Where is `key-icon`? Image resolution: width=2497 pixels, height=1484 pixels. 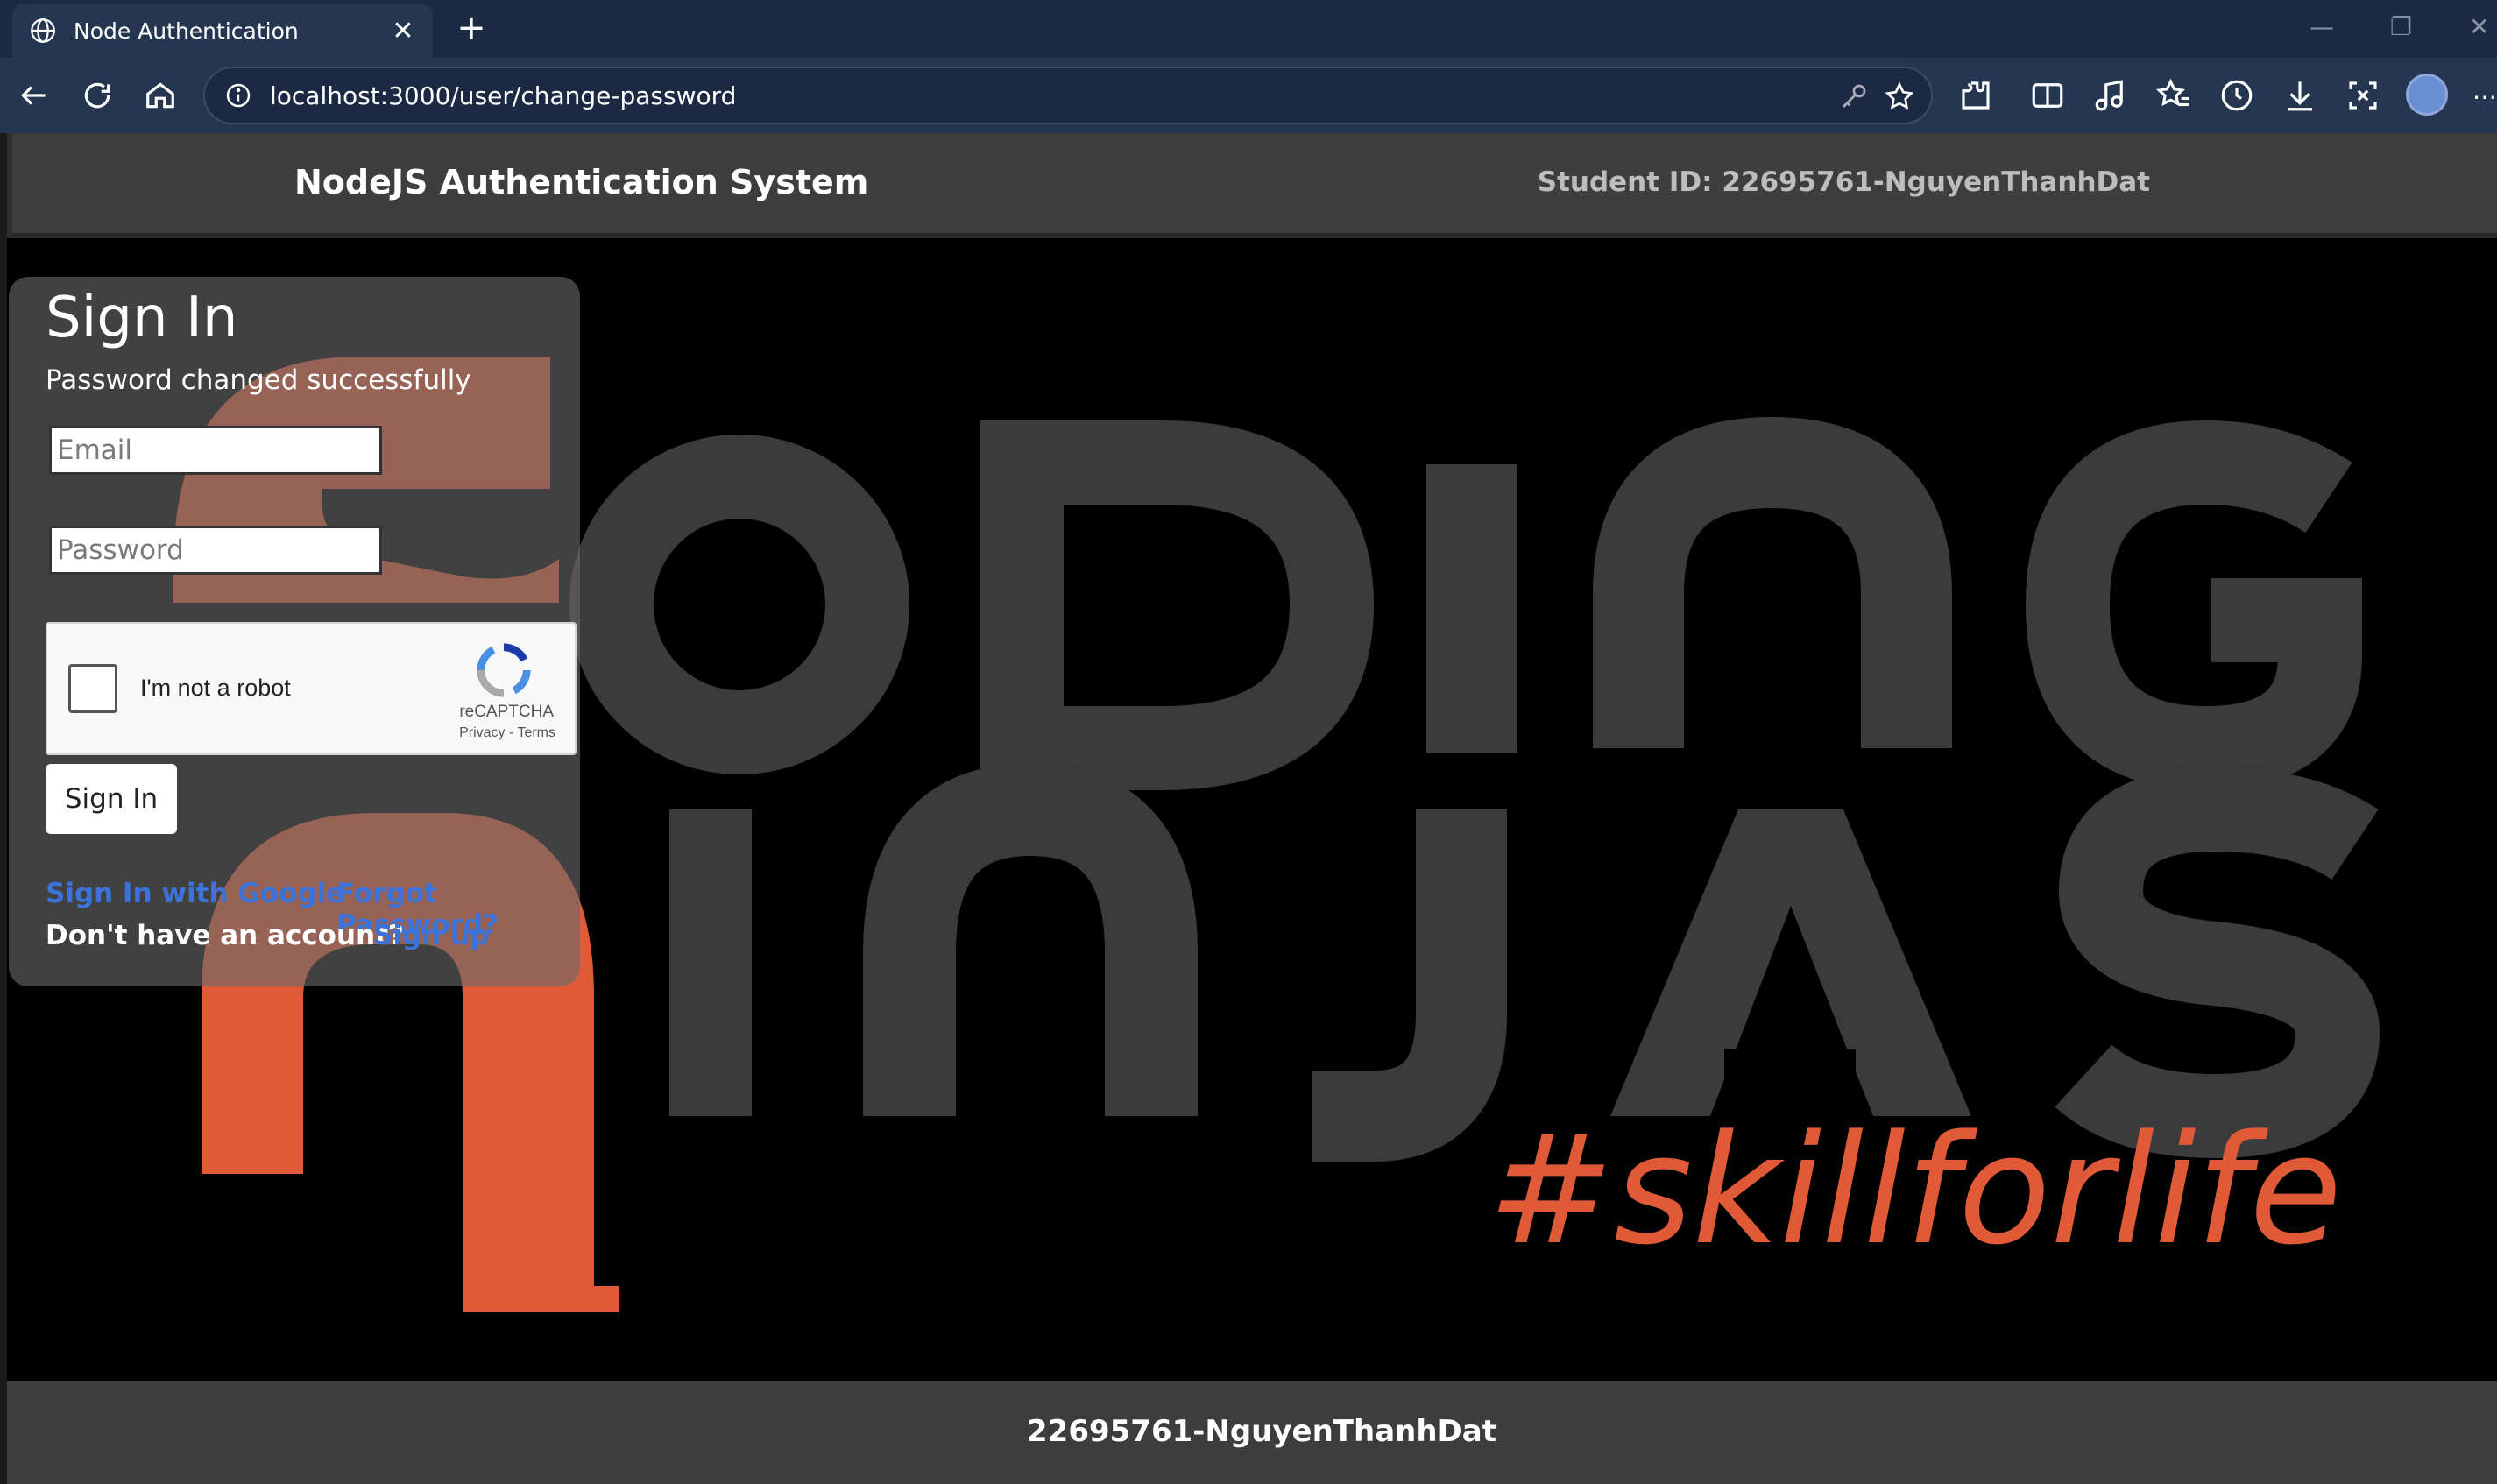 key-icon is located at coordinates (1854, 96).